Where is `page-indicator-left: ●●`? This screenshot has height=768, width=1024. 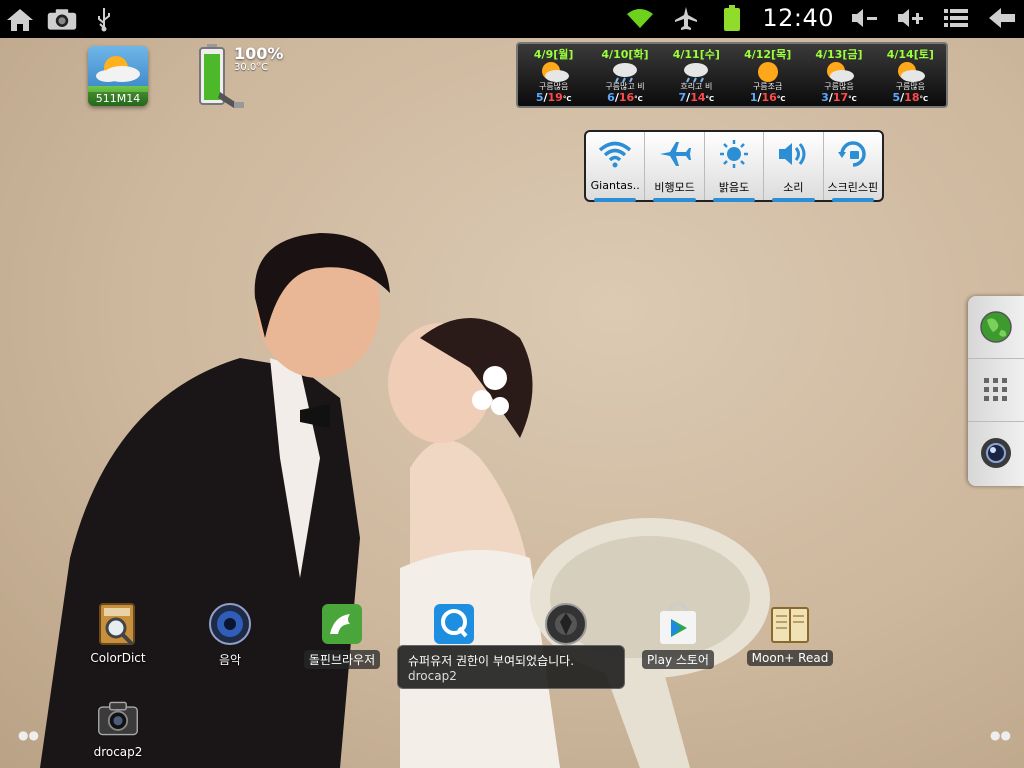
page-indicator-left: ●● is located at coordinates (28, 735).